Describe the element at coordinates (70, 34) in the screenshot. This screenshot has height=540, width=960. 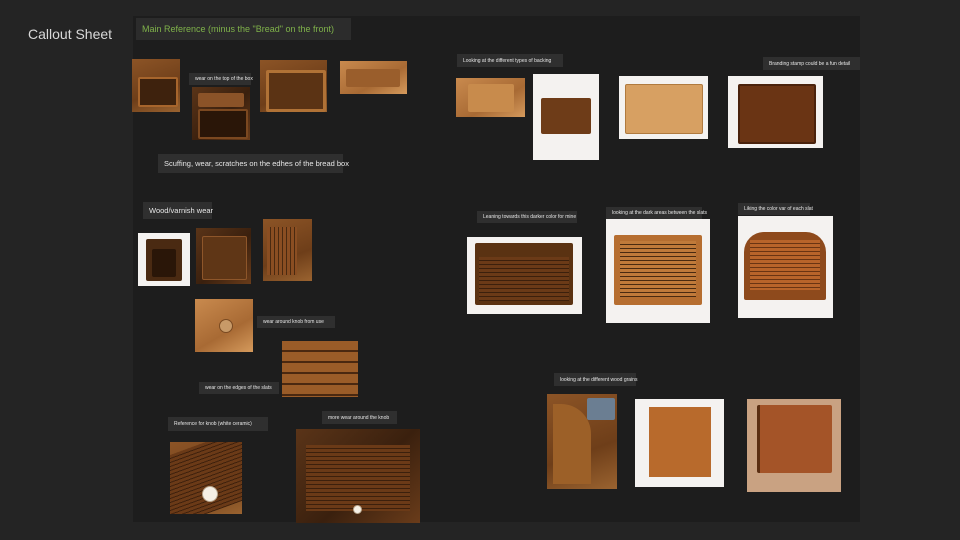
I see `page-title: Callout Sheet` at that location.